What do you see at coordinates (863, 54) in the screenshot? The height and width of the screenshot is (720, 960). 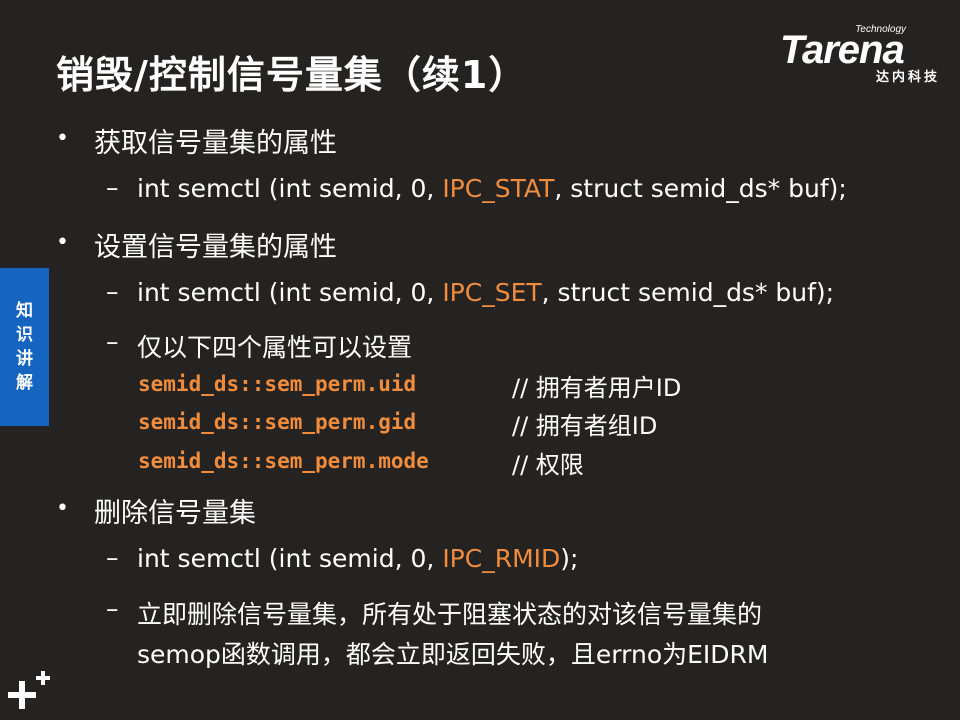 I see `tarena-logo: Technology Tarena 达内科技` at bounding box center [863, 54].